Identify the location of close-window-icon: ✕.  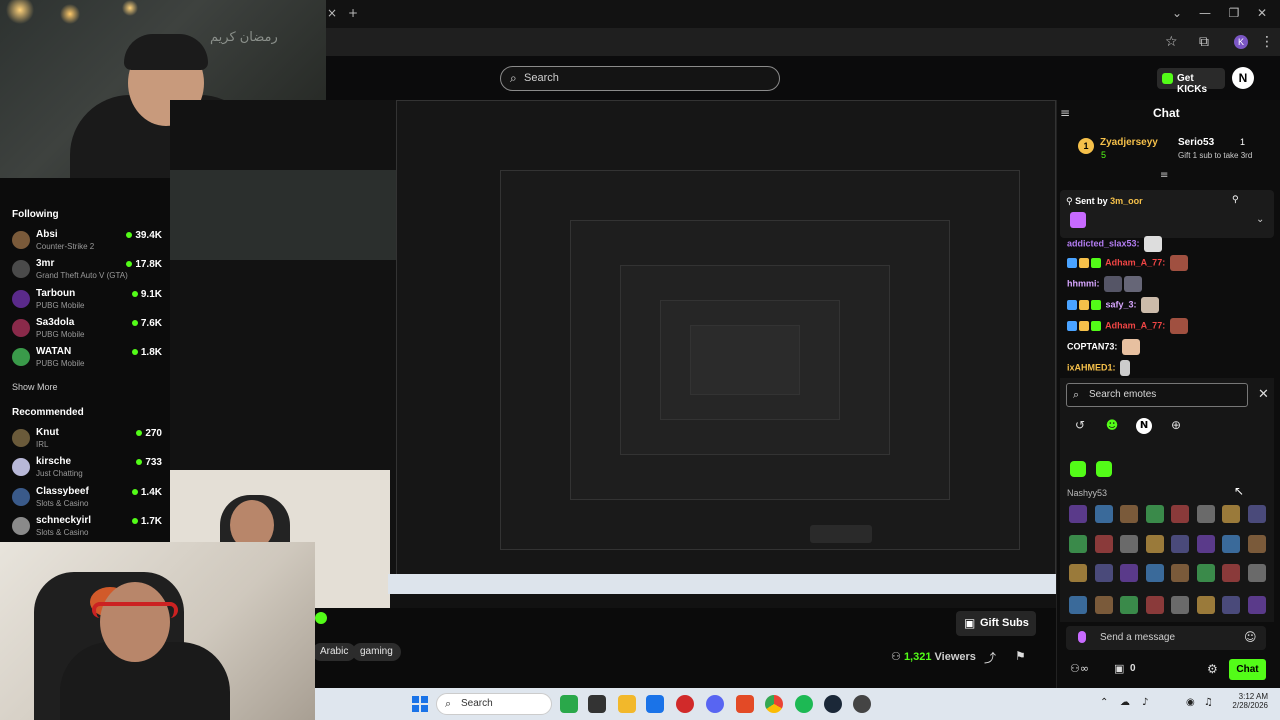
(1262, 13).